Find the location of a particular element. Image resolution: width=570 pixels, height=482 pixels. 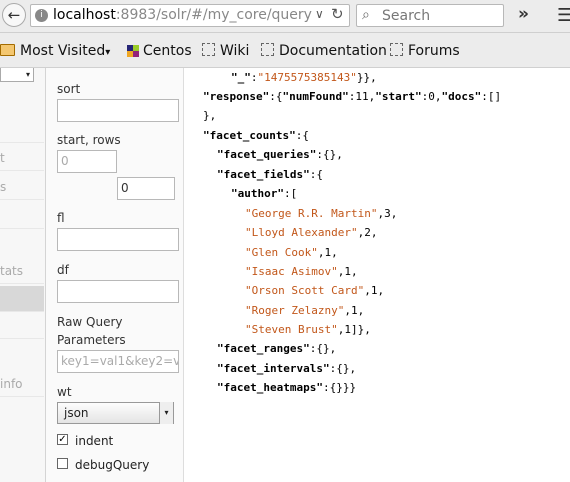

json-line: }, is located at coordinates (210, 115).